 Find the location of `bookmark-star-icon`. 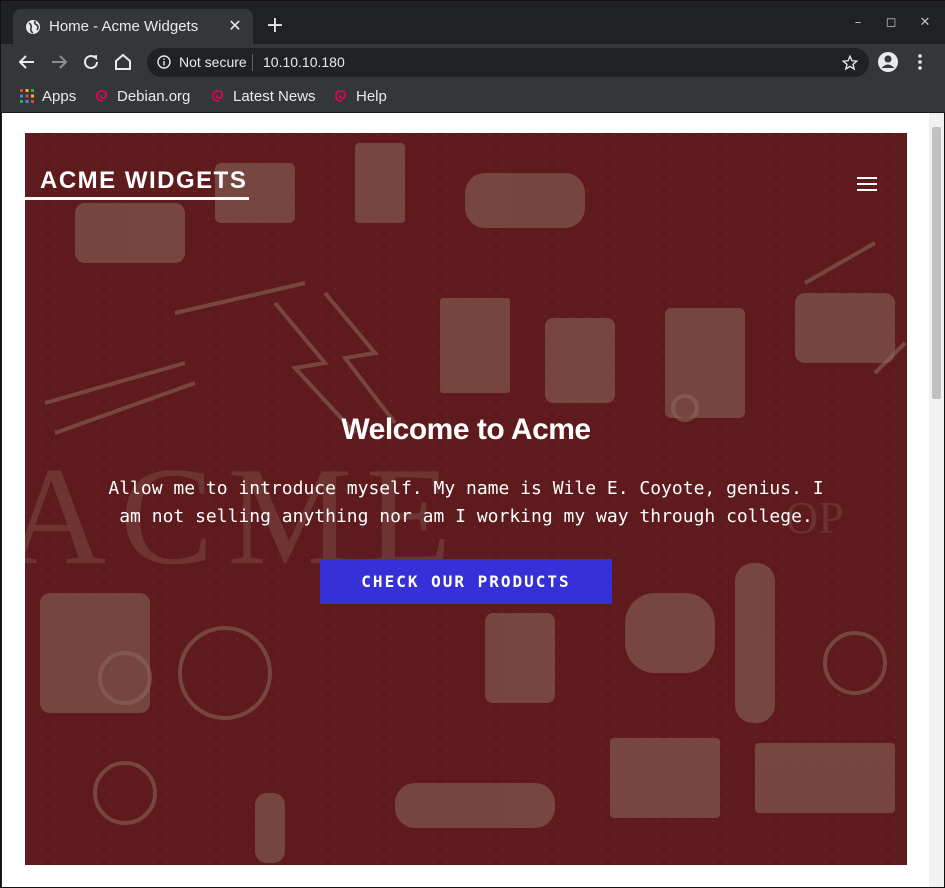

bookmark-star-icon is located at coordinates (850, 63).